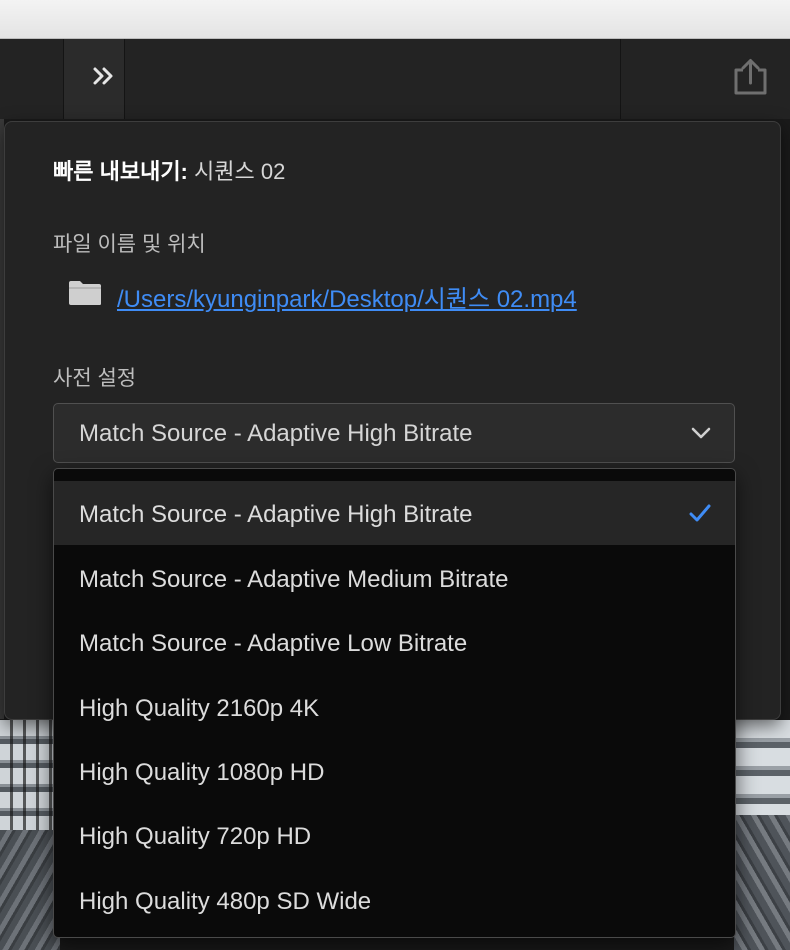 This screenshot has height=950, width=790. What do you see at coordinates (701, 433) in the screenshot?
I see `chevron-down-icon` at bounding box center [701, 433].